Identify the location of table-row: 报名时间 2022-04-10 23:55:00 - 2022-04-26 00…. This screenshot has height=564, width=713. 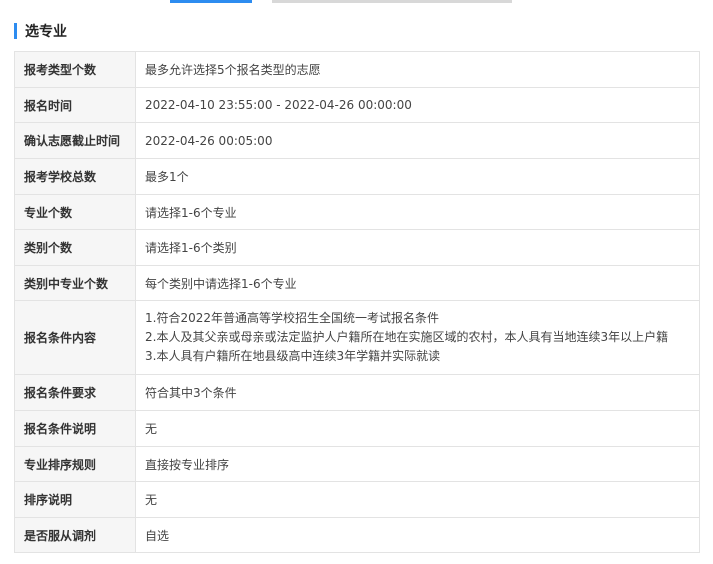
(357, 105).